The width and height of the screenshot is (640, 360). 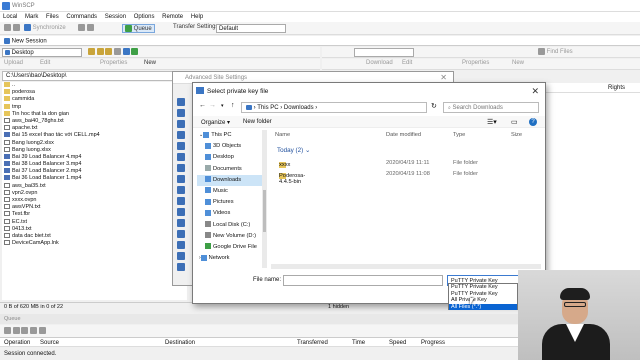 I want to click on local-edit-button: Edit, so click(x=45, y=64).